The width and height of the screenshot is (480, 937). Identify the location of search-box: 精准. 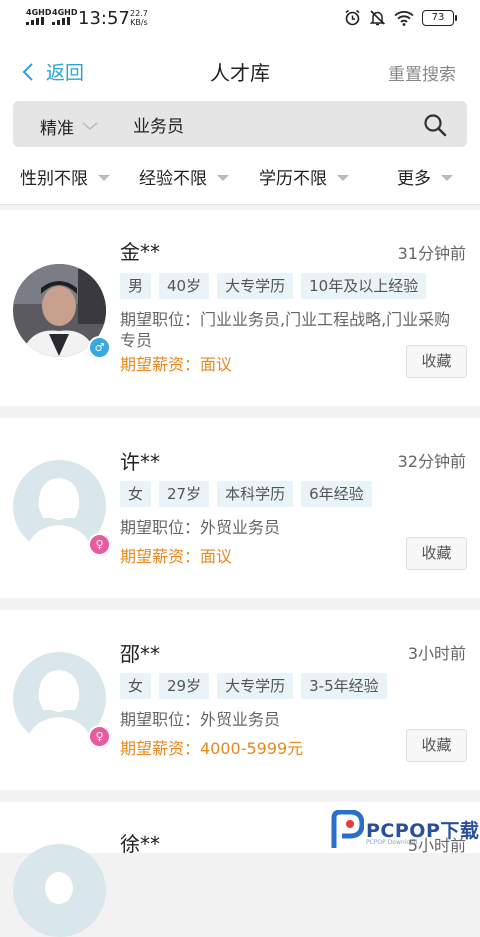
(240, 124).